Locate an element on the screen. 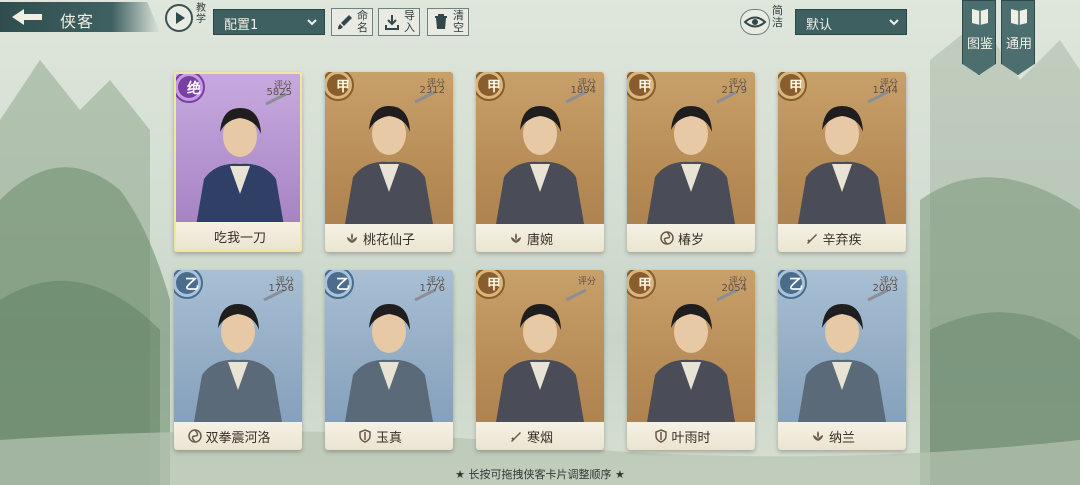 Image resolution: width=1080 pixels, height=485 pixels. hero-card: 甲 评分 寒烟 is located at coordinates (540, 360).